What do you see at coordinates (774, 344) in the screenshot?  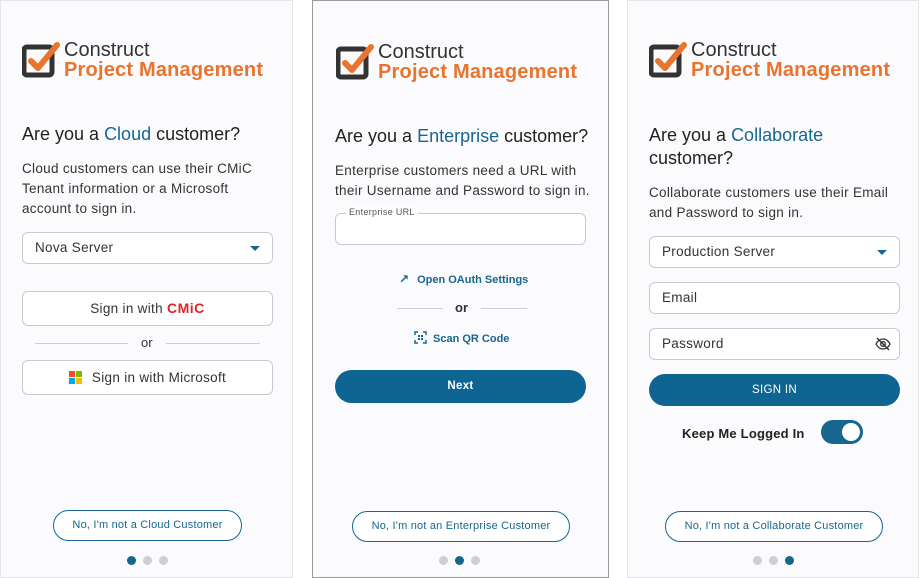 I see `password-field: Password` at bounding box center [774, 344].